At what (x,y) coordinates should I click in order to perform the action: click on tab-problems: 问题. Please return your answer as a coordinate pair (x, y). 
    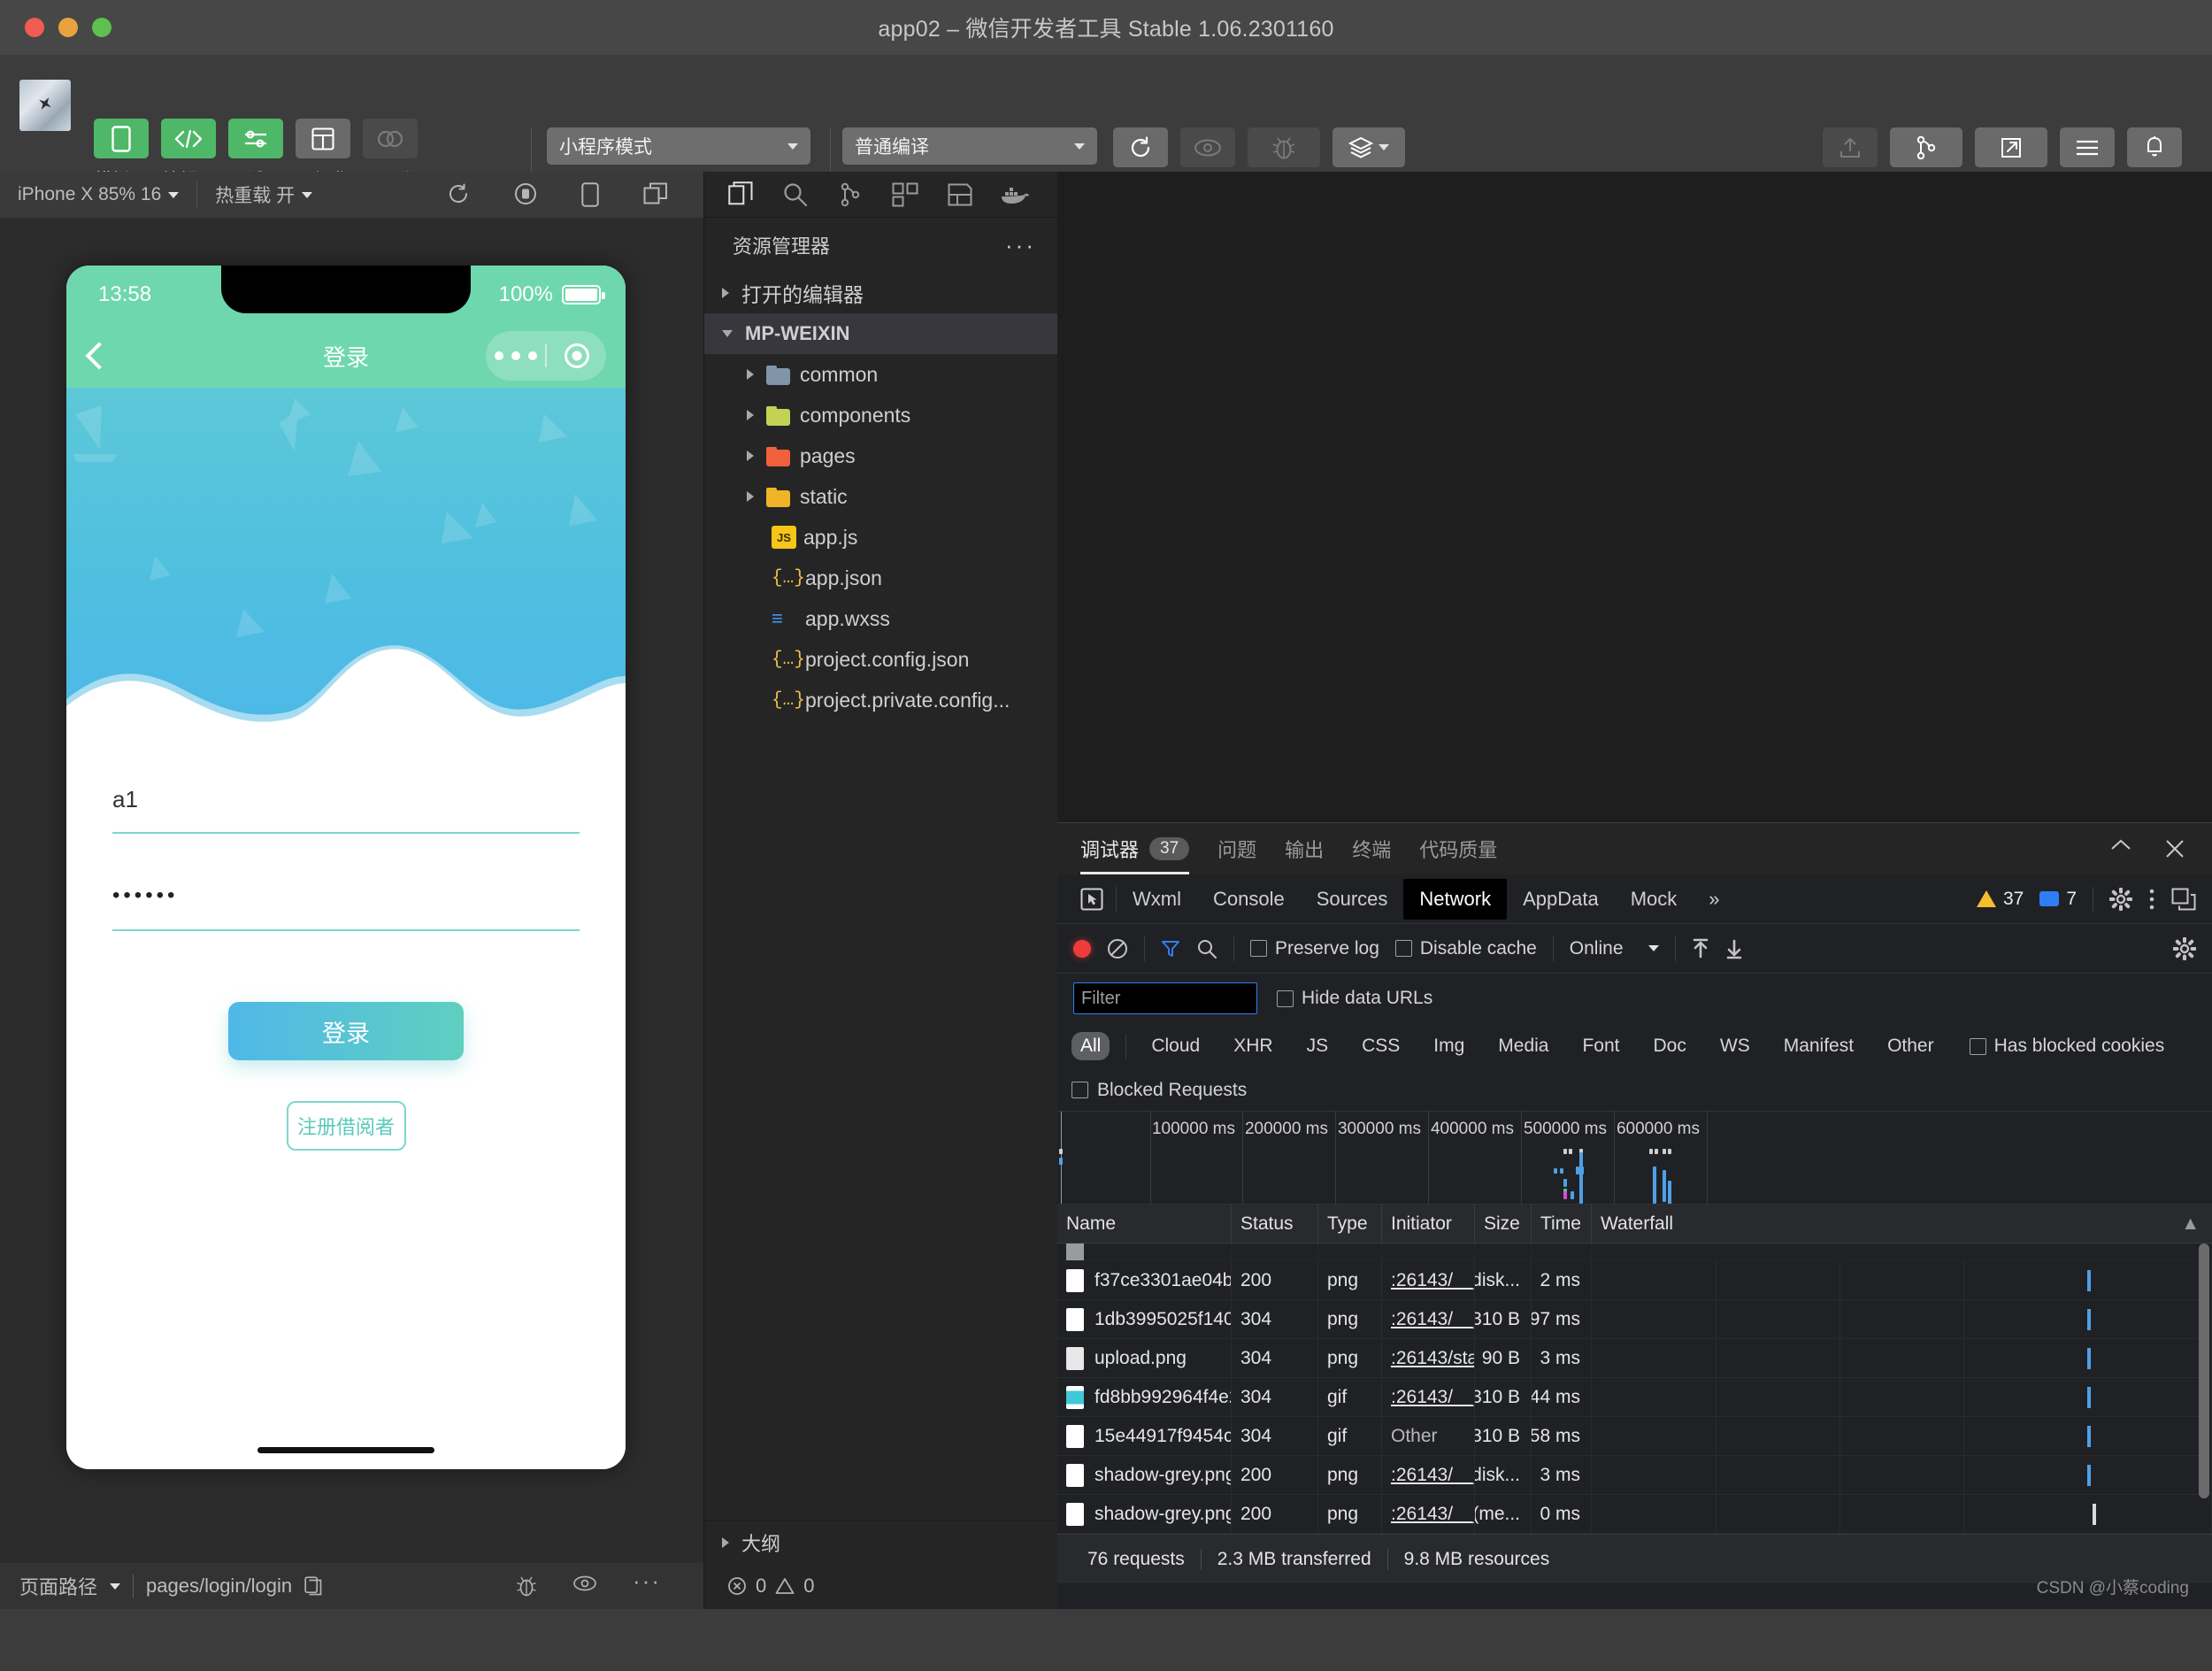
    Looking at the image, I should click on (1236, 848).